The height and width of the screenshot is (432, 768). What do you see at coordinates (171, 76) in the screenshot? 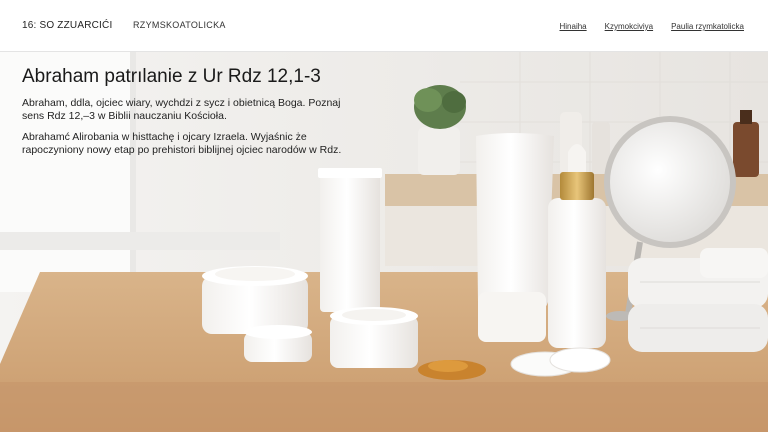
I see `hero-title: Abraham patrılanie z Ur Rdz 12,1-3` at bounding box center [171, 76].